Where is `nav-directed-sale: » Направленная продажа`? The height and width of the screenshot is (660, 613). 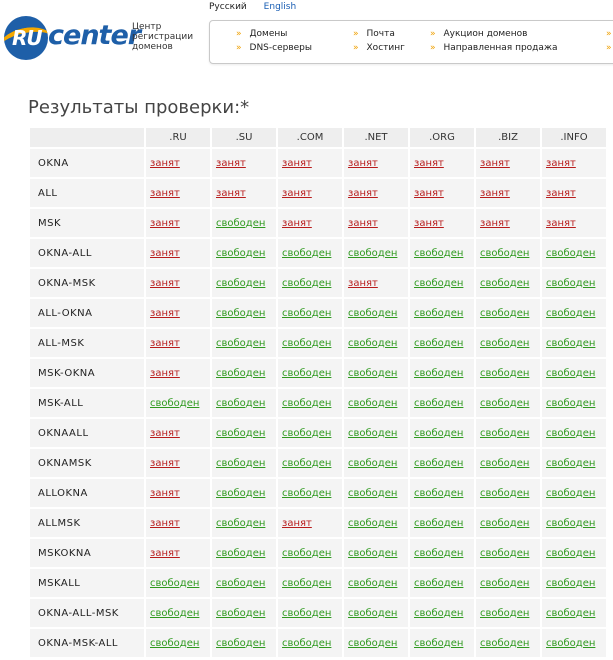
nav-directed-sale: » Направленная продажа is located at coordinates (494, 48).